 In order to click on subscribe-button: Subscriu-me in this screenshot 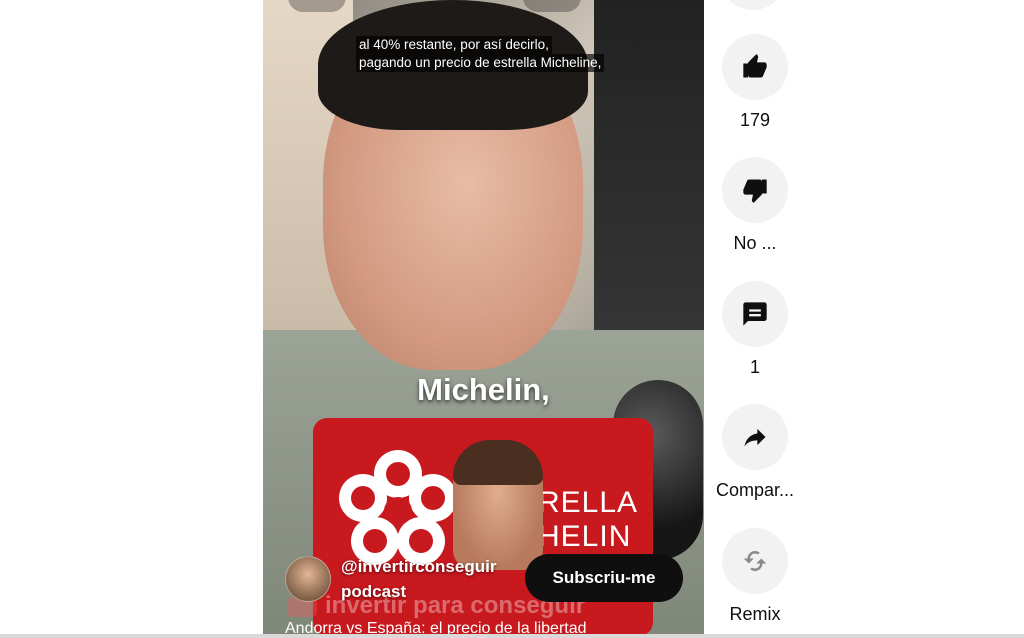, I will do `click(604, 578)`.